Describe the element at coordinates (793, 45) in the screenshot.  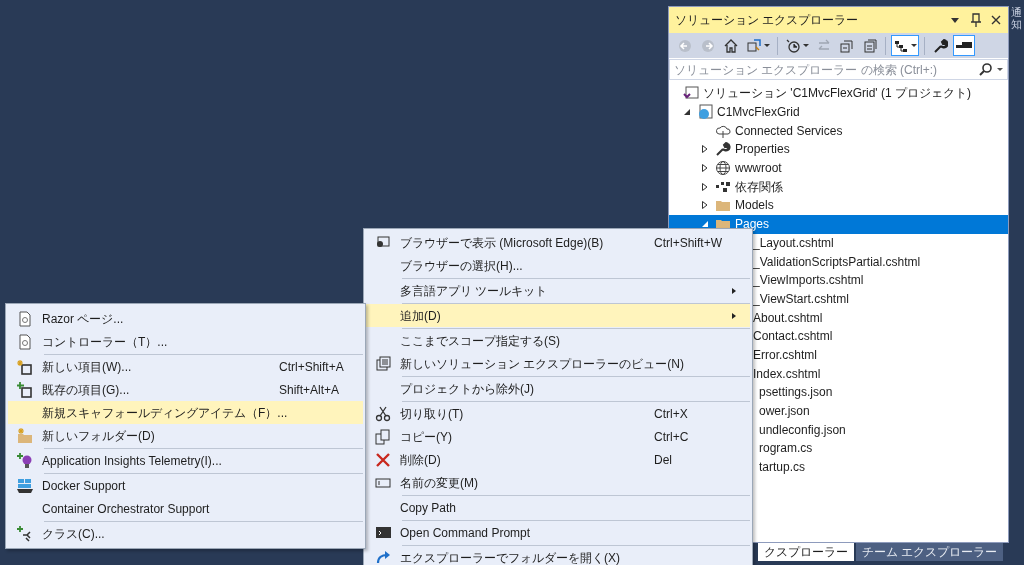
I see `history-icon` at that location.